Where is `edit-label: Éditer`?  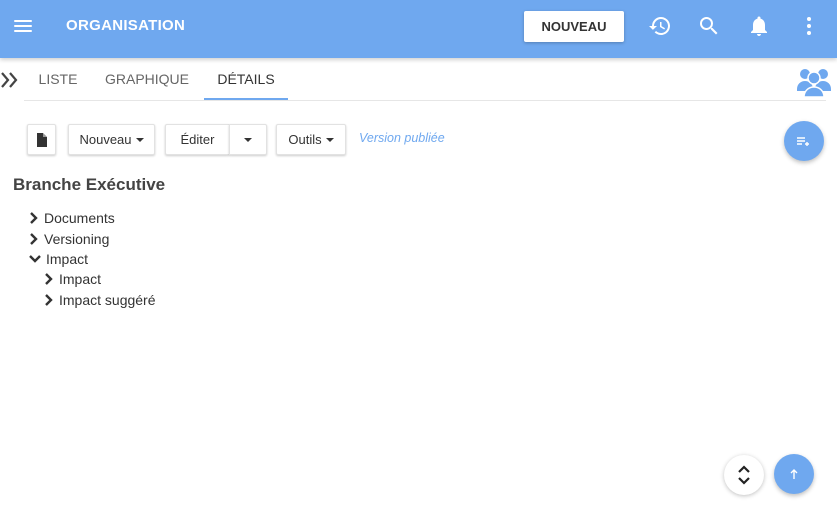
edit-label: Éditer is located at coordinates (197, 139).